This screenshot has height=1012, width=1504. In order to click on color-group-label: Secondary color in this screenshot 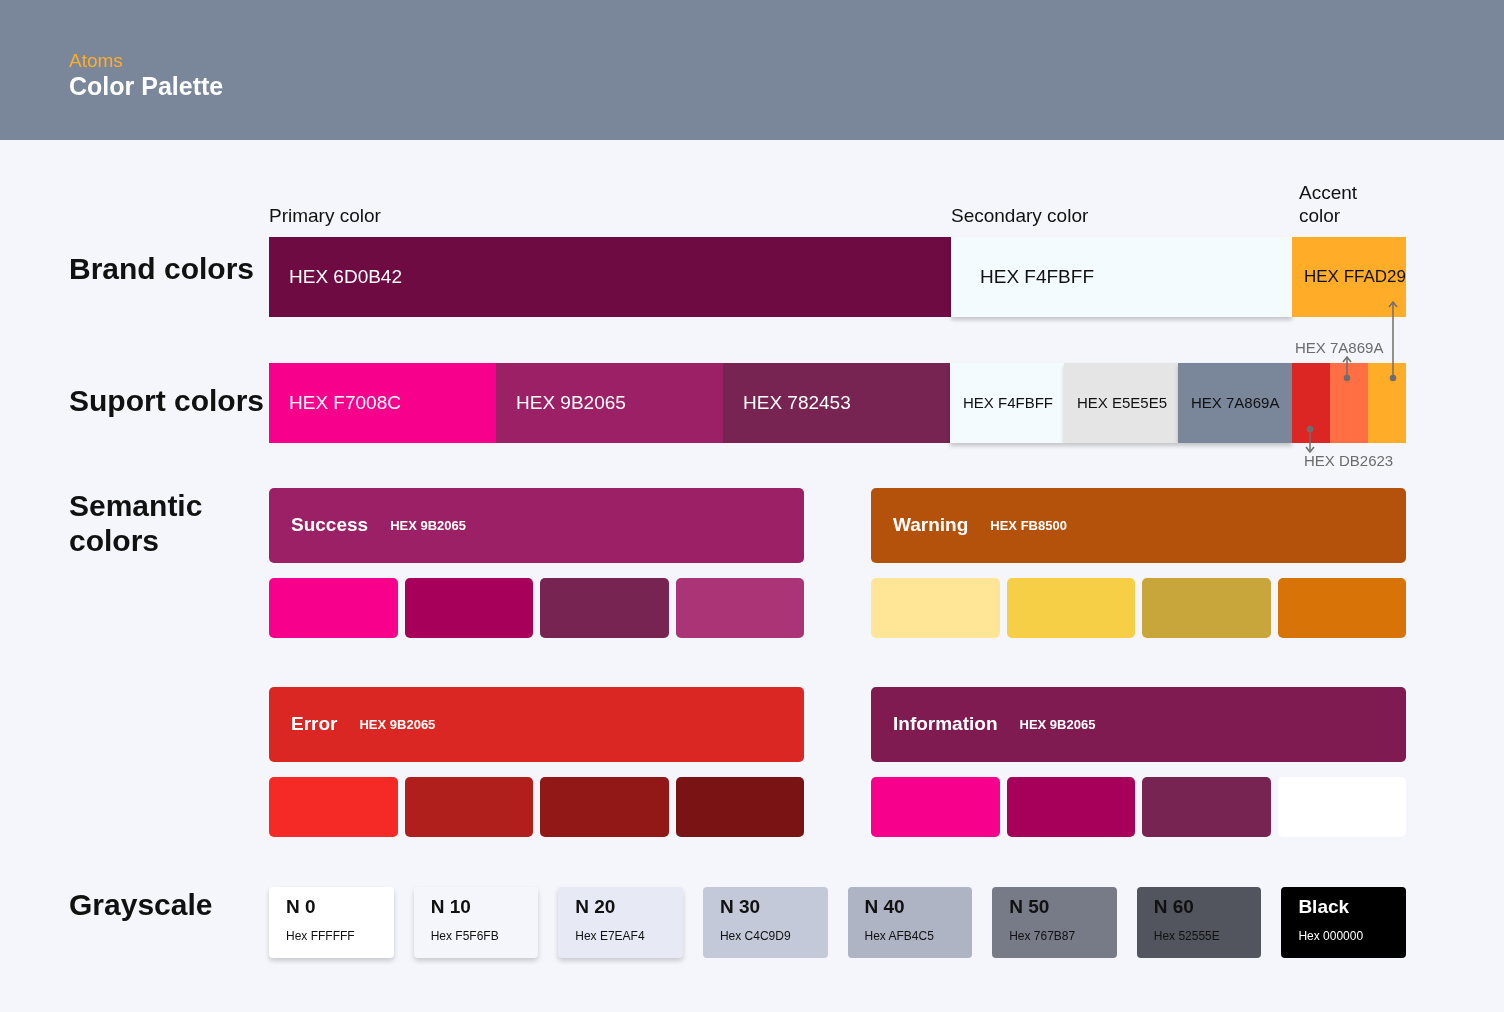, I will do `click(1020, 215)`.